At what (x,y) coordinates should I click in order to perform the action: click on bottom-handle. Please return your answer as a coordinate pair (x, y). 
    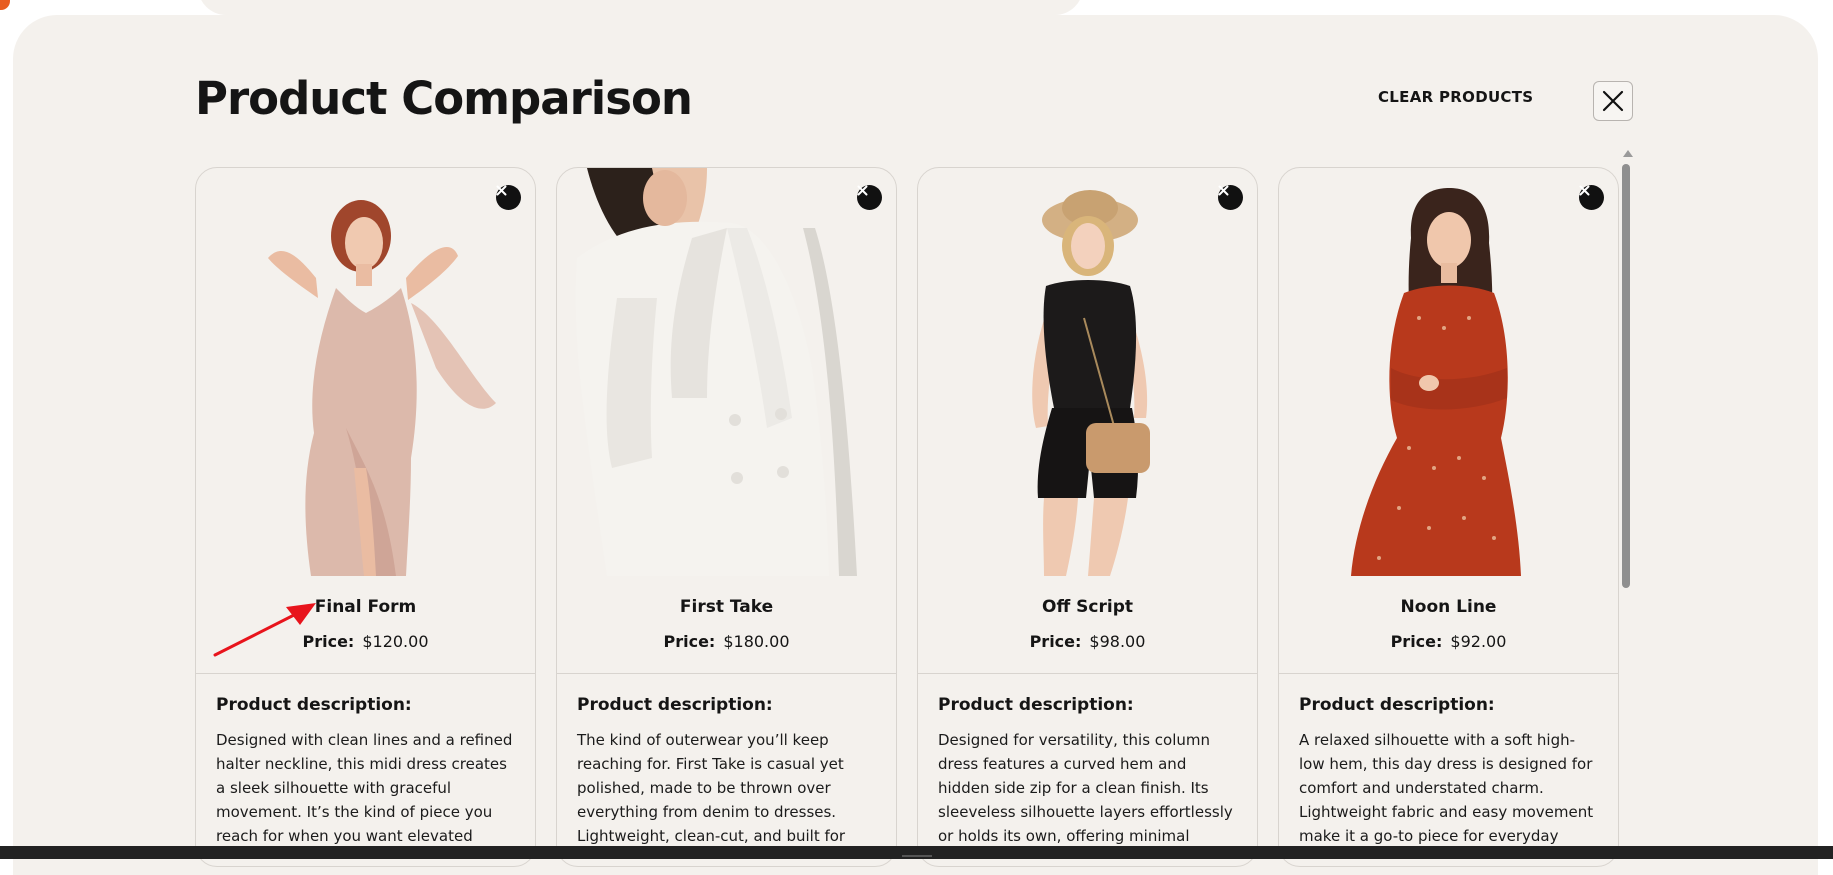
    Looking at the image, I should click on (917, 856).